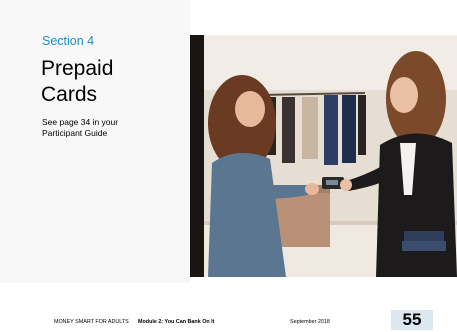  What do you see at coordinates (77, 68) in the screenshot?
I see `slide-title-line-1: Prepaid` at bounding box center [77, 68].